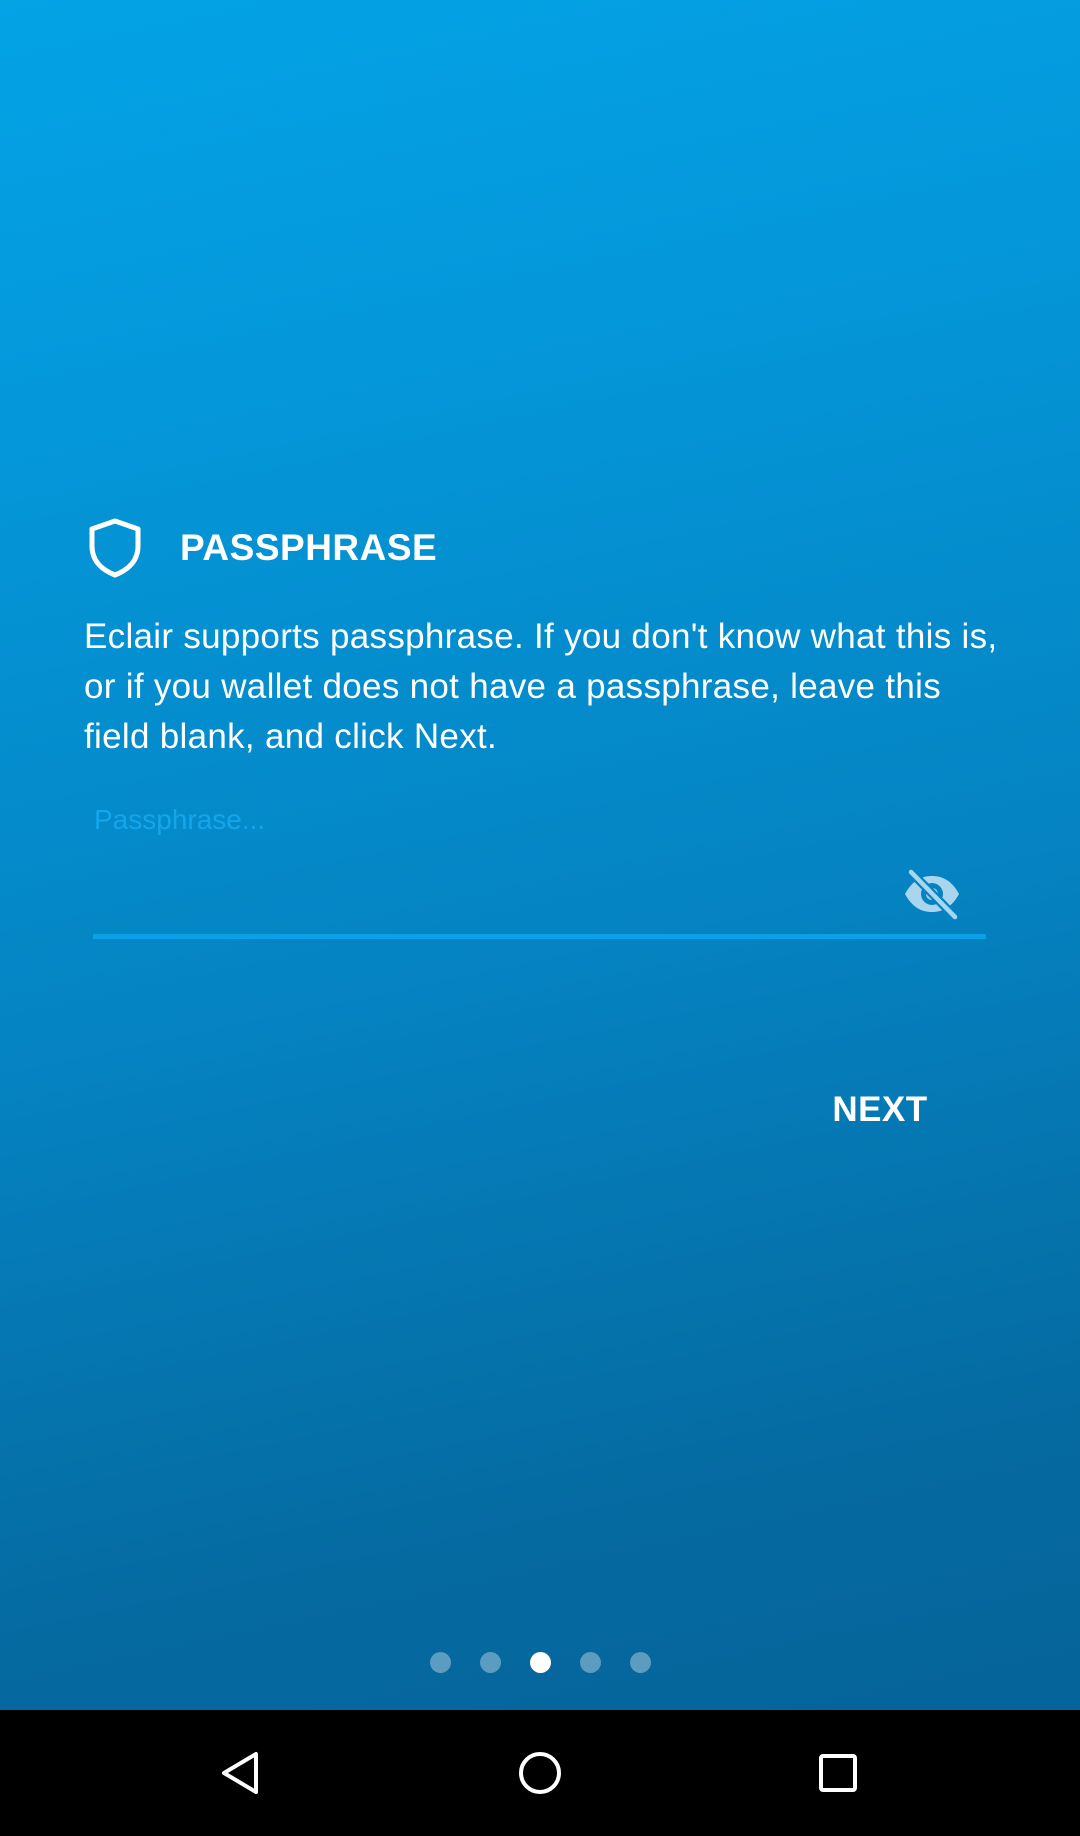 This screenshot has height=1836, width=1080. I want to click on back-triangle-icon, so click(240, 1773).